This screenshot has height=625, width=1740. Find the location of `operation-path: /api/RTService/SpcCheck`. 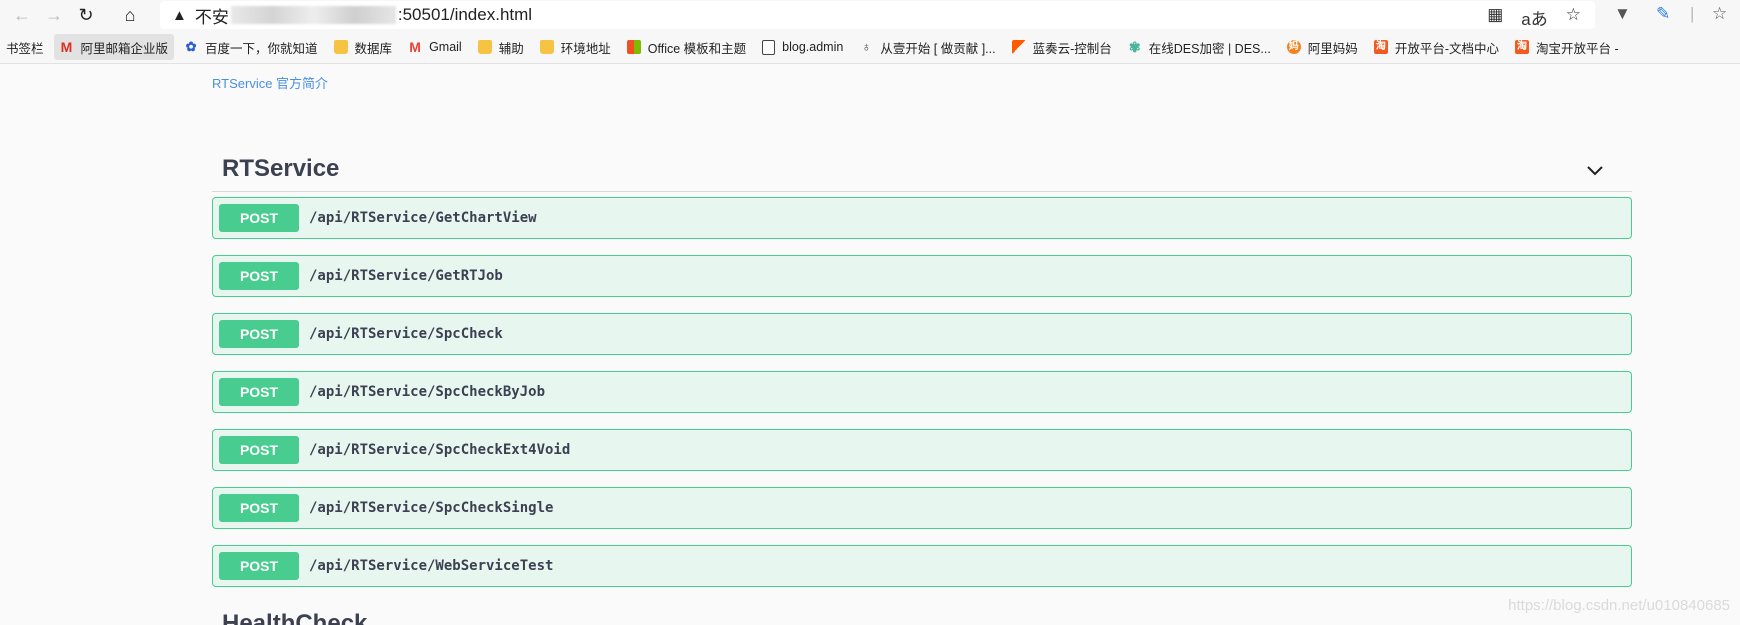

operation-path: /api/RTService/SpcCheck is located at coordinates (406, 334).